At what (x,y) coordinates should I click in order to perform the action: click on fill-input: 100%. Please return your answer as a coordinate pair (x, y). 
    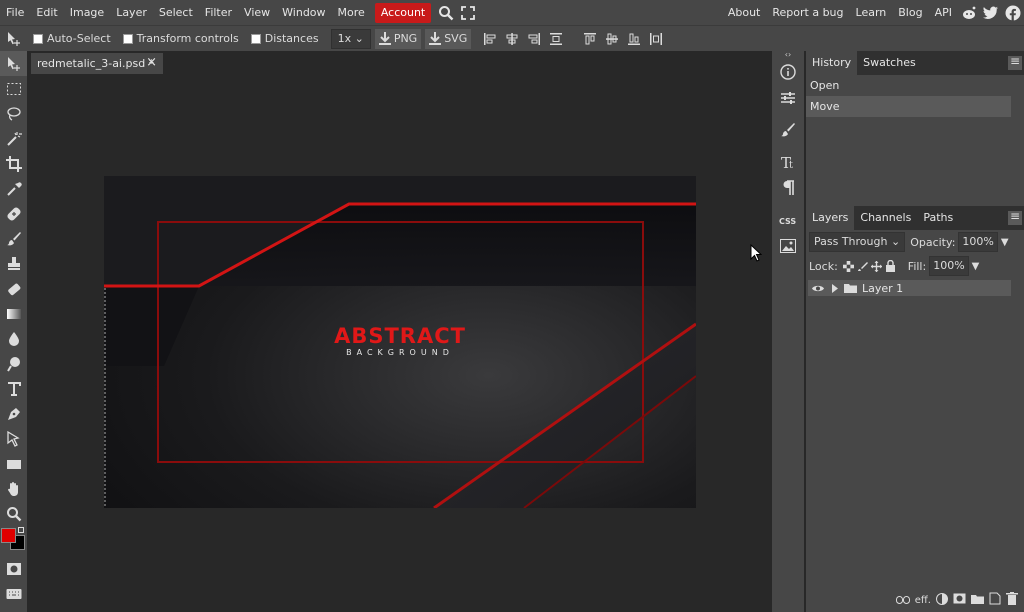
    Looking at the image, I should click on (949, 266).